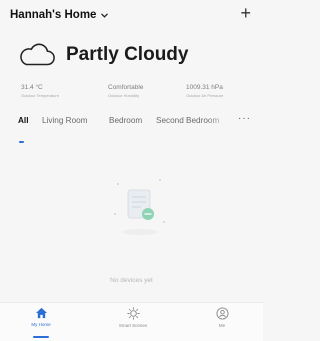 This screenshot has height=341, width=320. What do you see at coordinates (220, 122) in the screenshot?
I see `tabs-fade` at bounding box center [220, 122].